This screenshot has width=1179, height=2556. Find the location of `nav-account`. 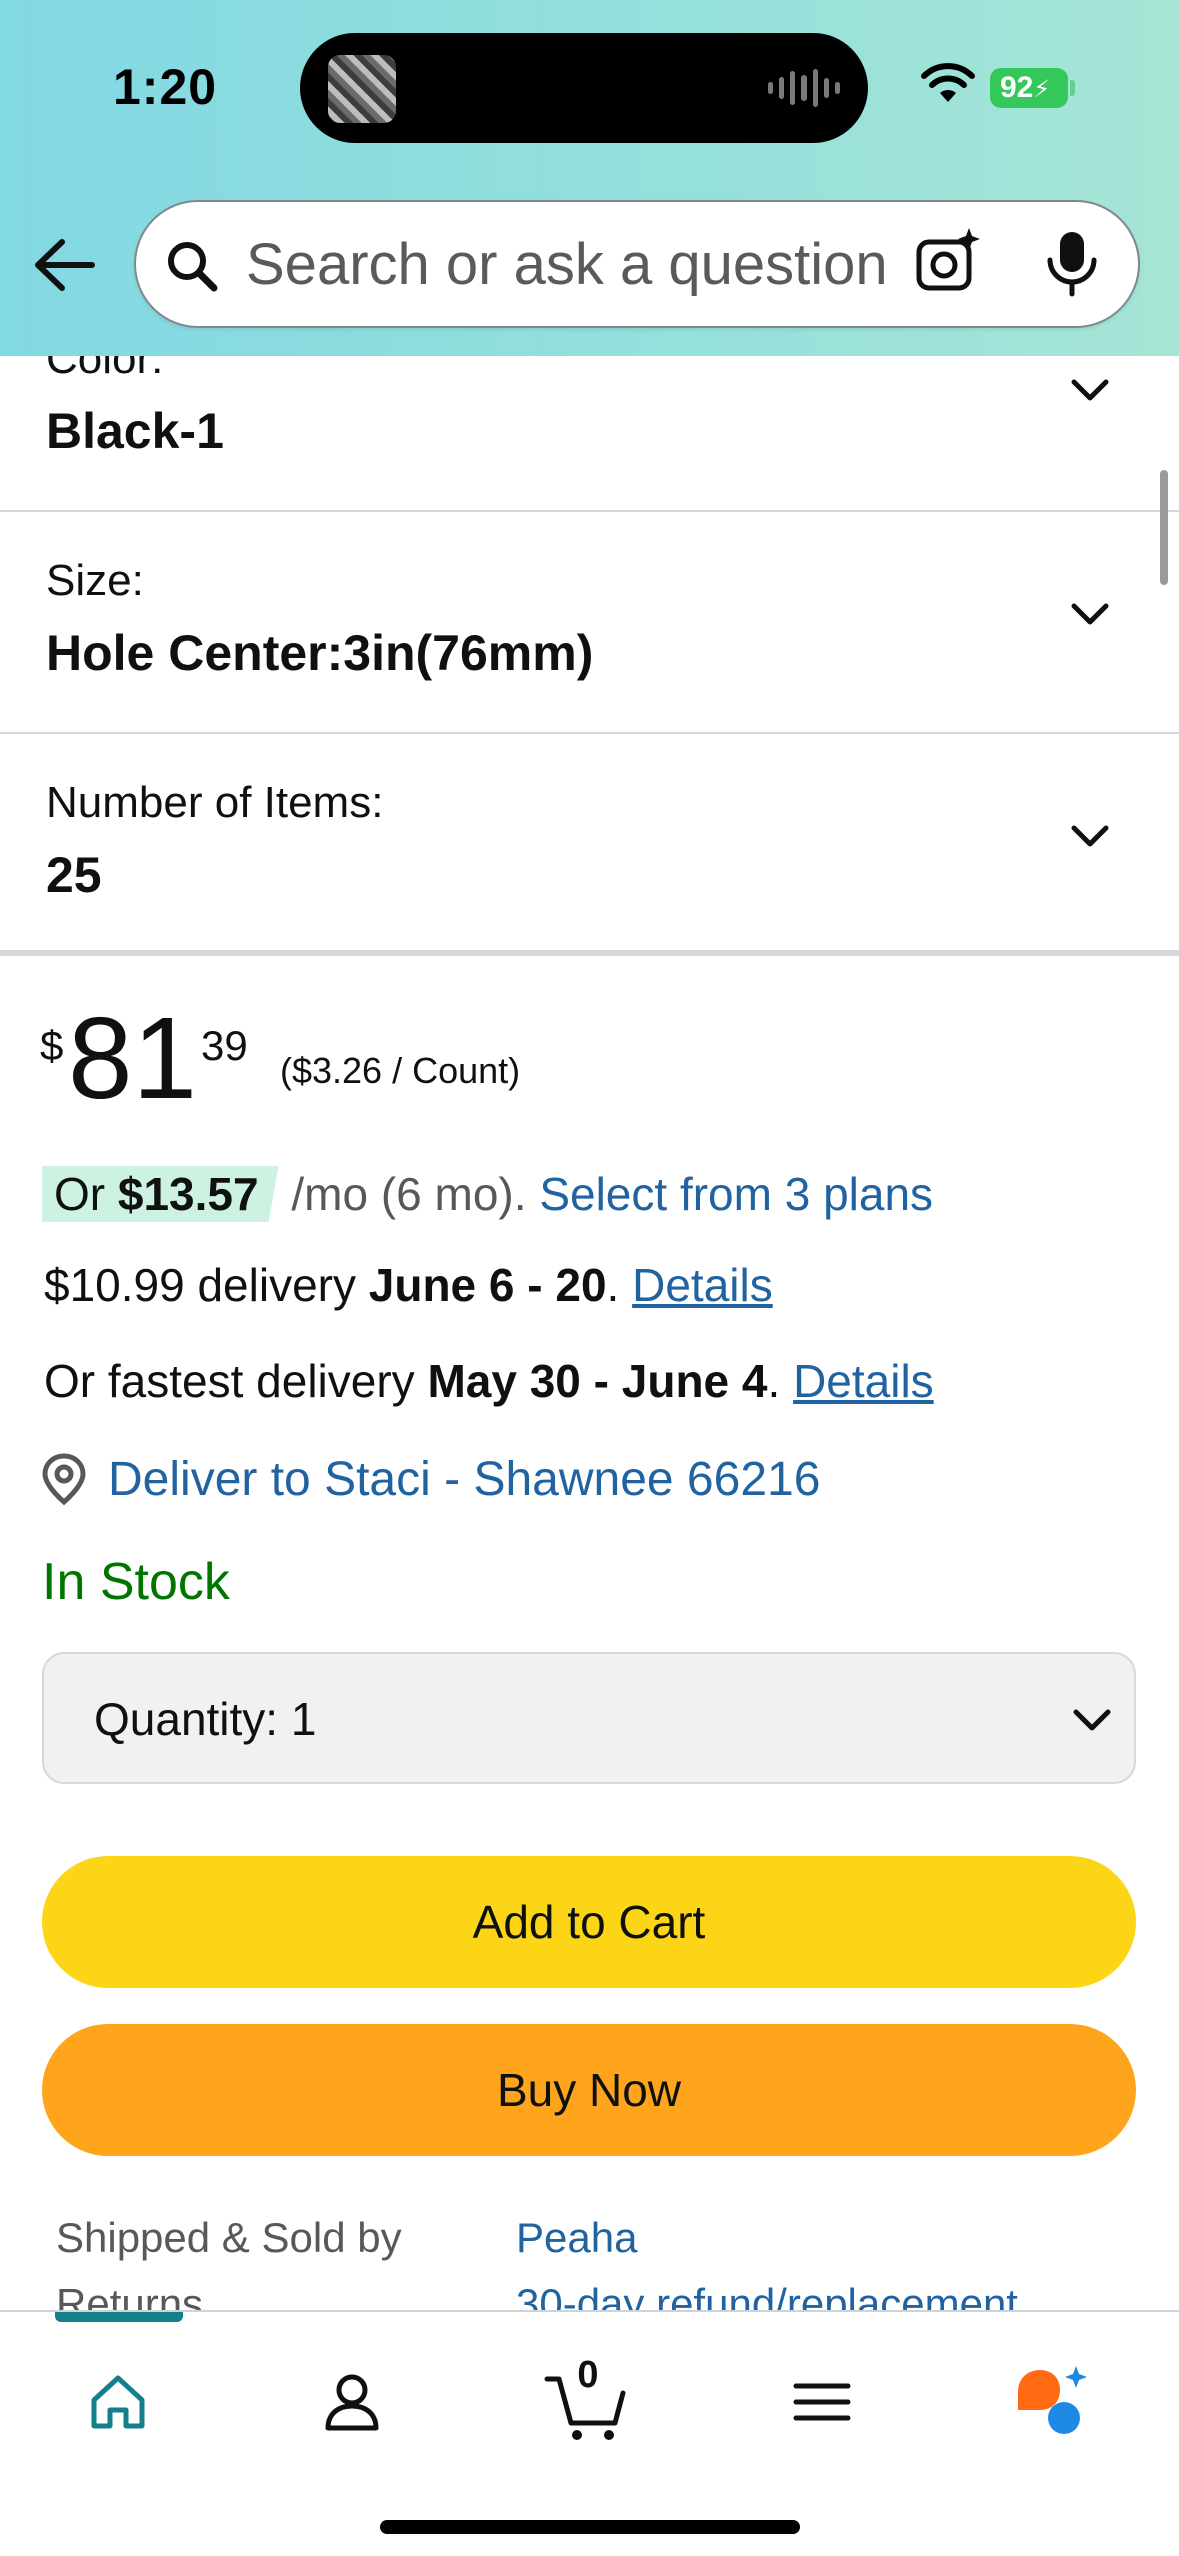

nav-account is located at coordinates (352, 2402).